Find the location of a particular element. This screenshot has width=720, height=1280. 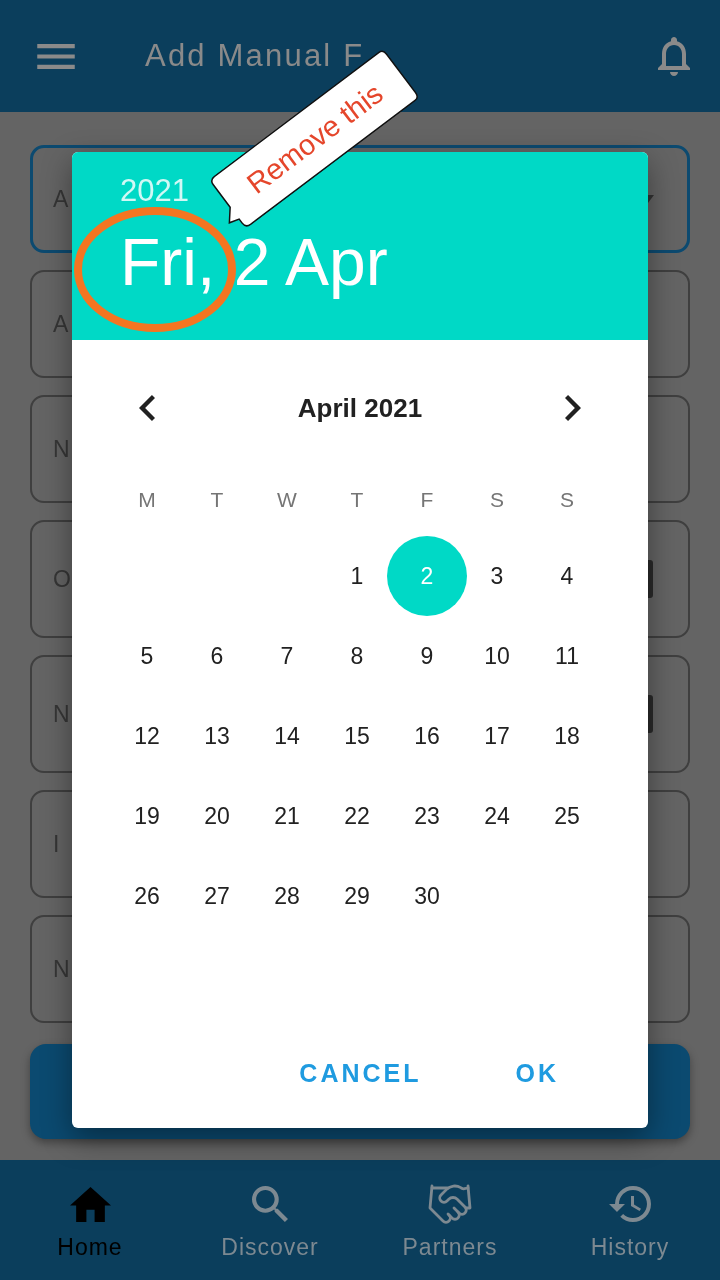

month-title: April 2021 is located at coordinates (360, 408).